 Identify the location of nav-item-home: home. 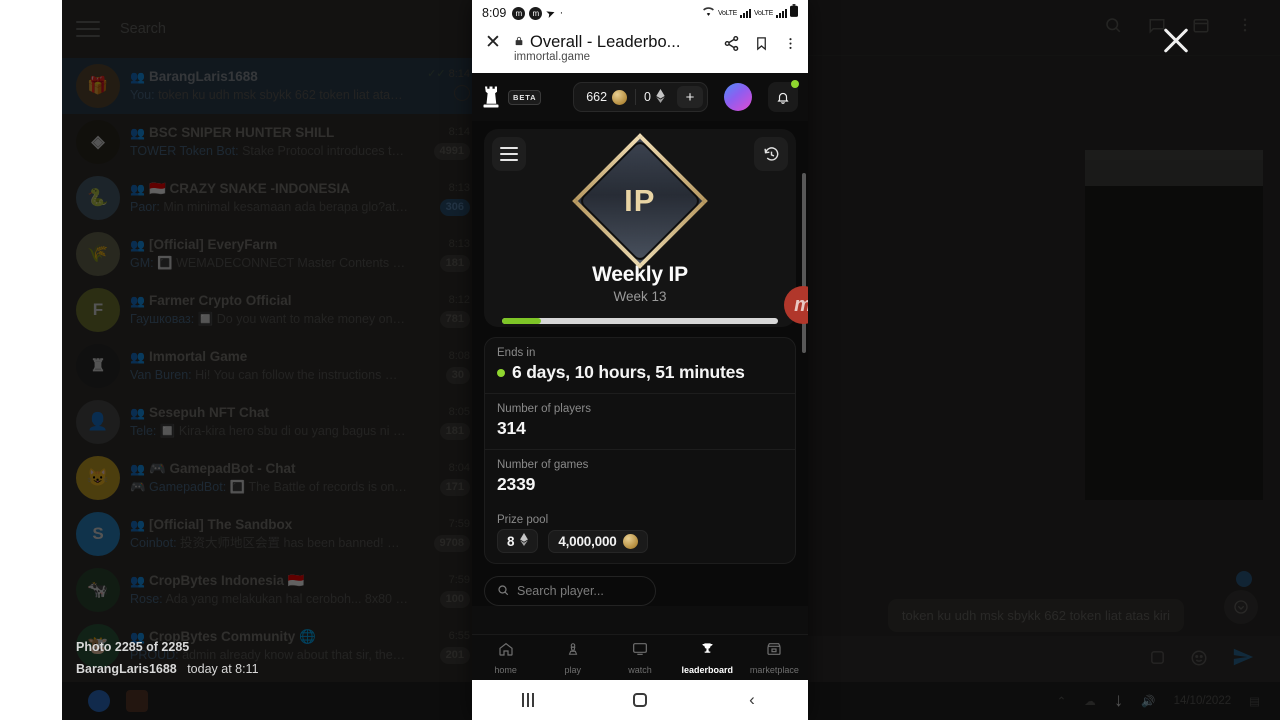
(505, 658).